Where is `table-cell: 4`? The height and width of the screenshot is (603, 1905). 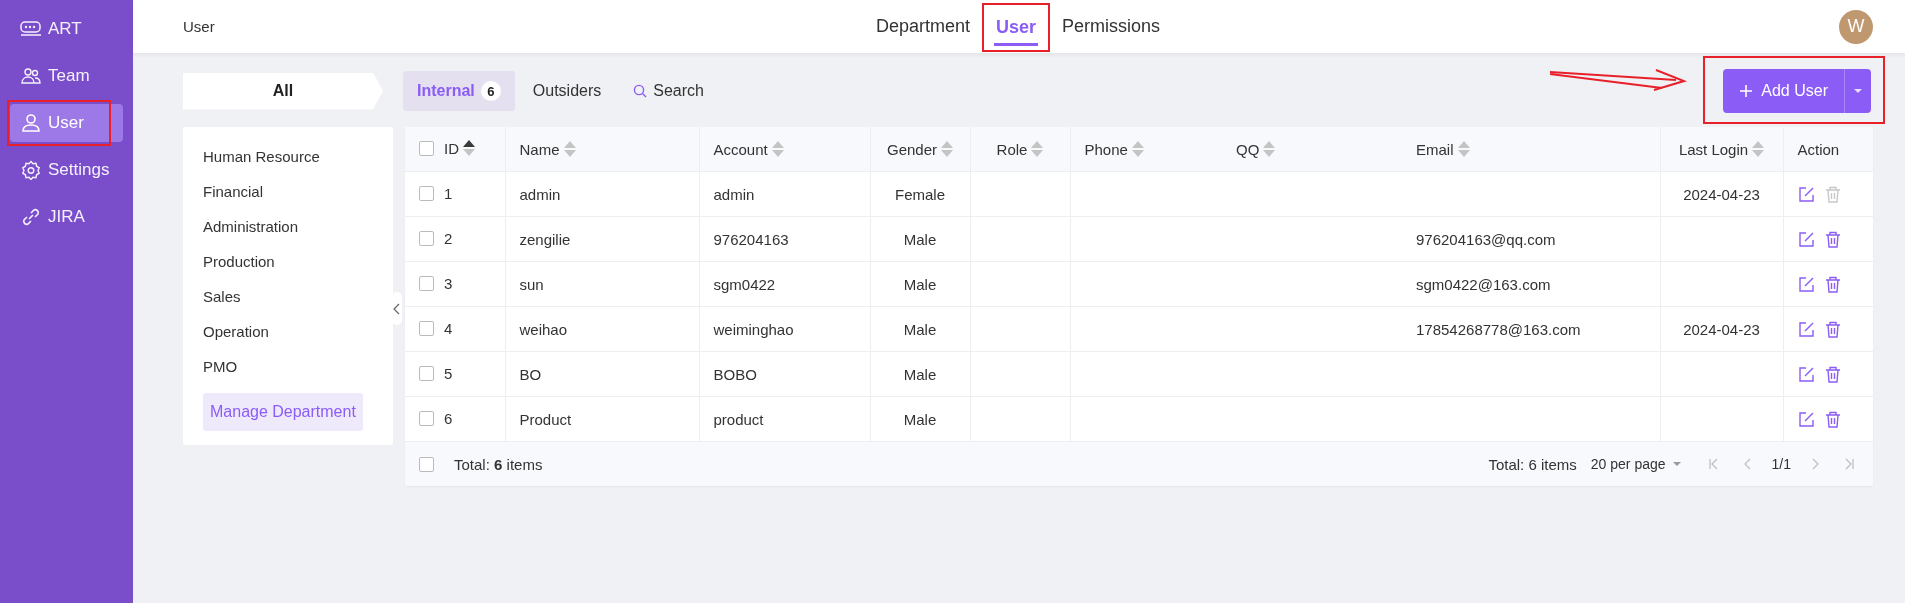
table-cell: 4 is located at coordinates (448, 328).